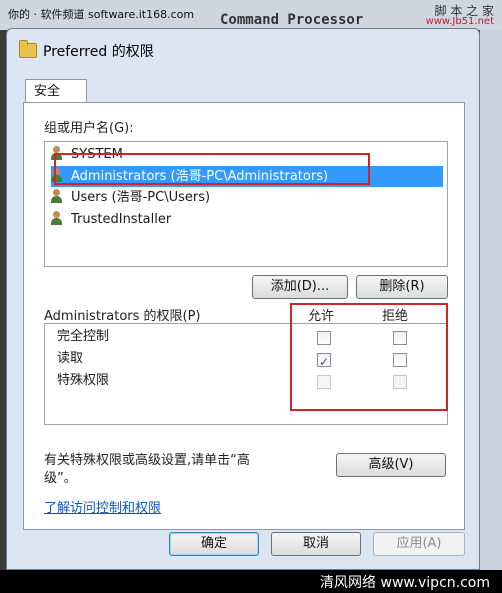  What do you see at coordinates (102, 506) in the screenshot?
I see `access-control-link: 了解访问控制和权限` at bounding box center [102, 506].